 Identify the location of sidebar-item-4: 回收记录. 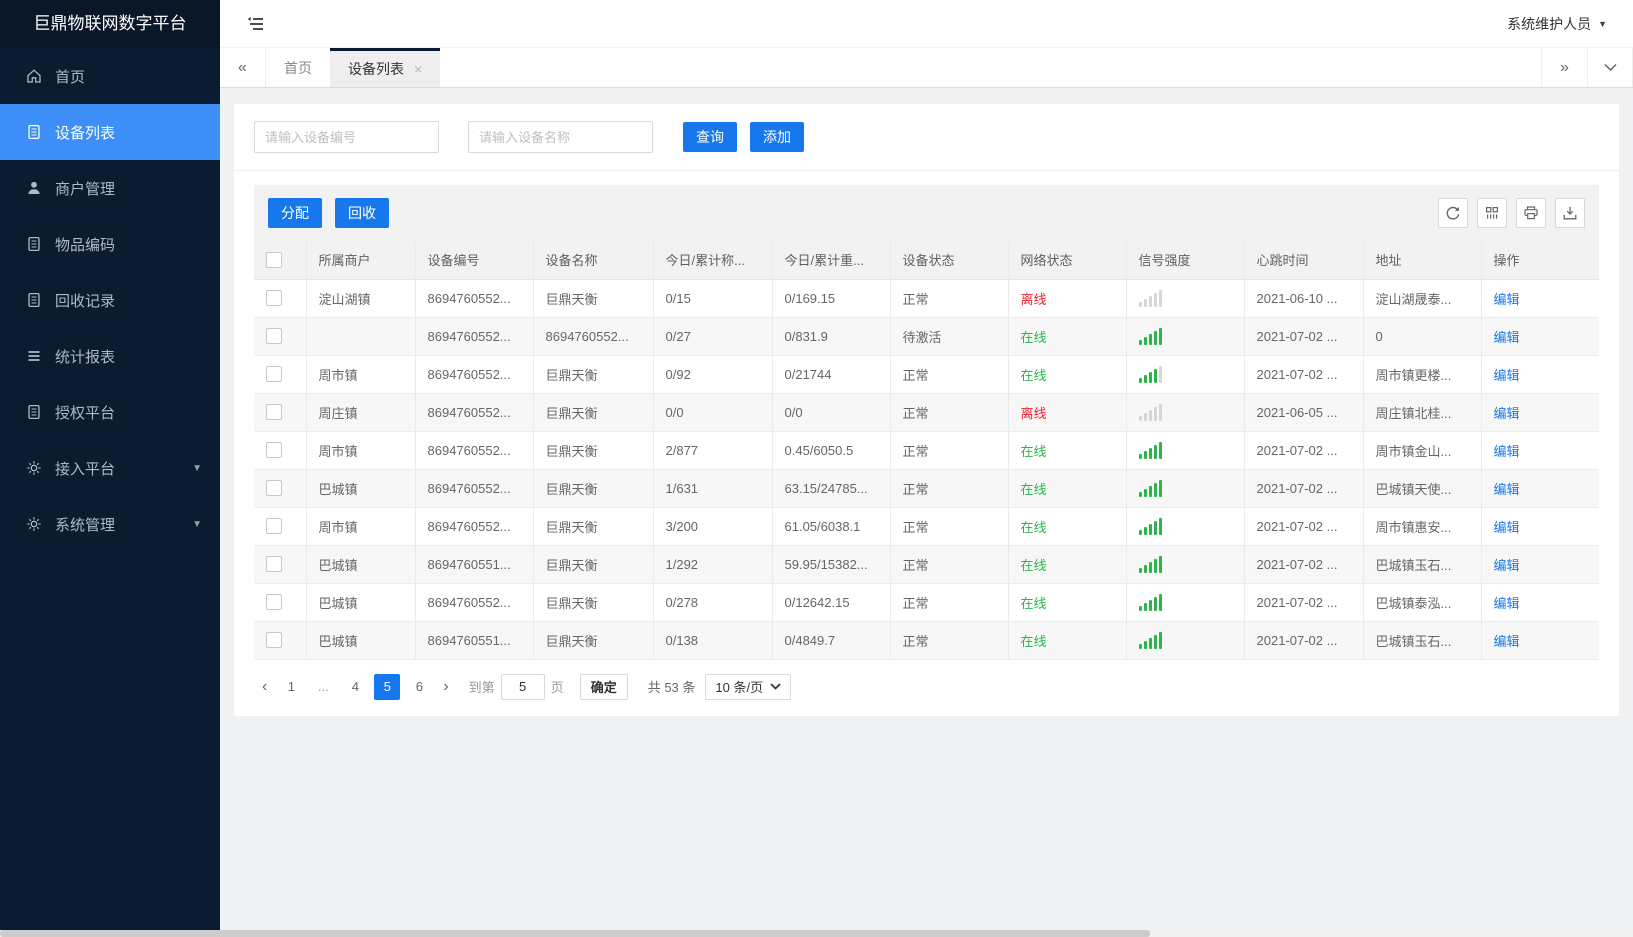
(110, 300).